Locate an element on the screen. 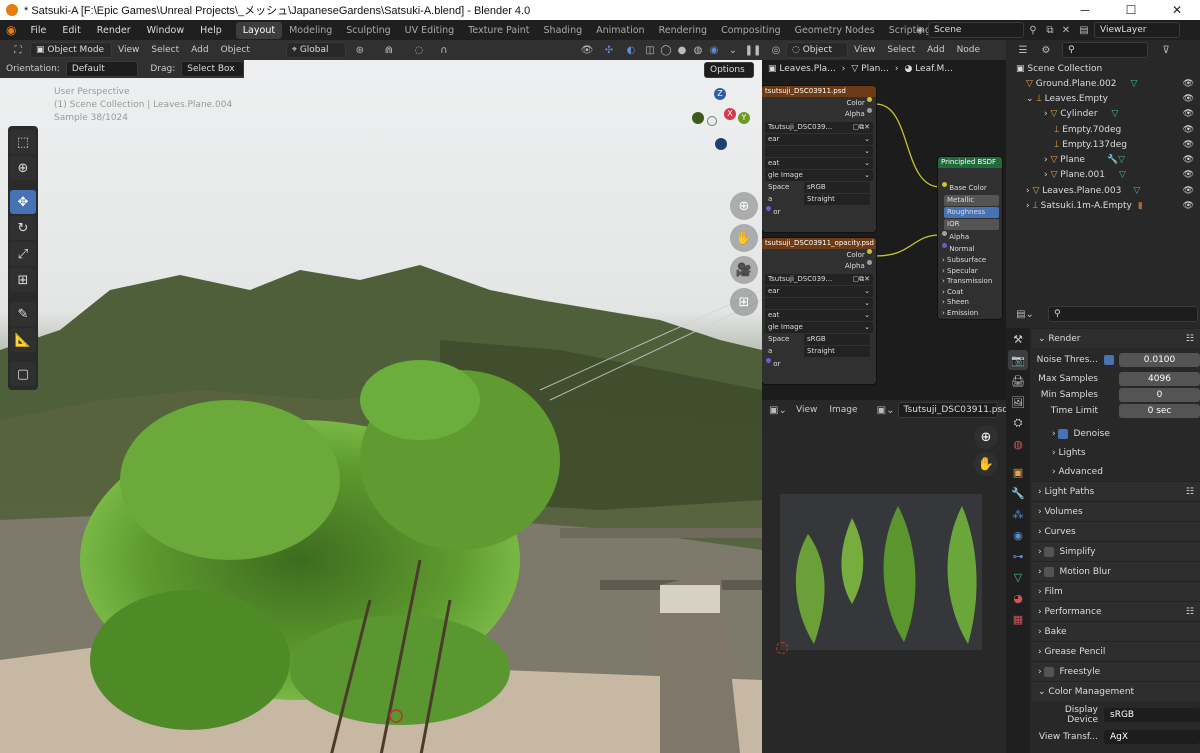  data-tab-icon: ▽ is located at coordinates (1018, 577).